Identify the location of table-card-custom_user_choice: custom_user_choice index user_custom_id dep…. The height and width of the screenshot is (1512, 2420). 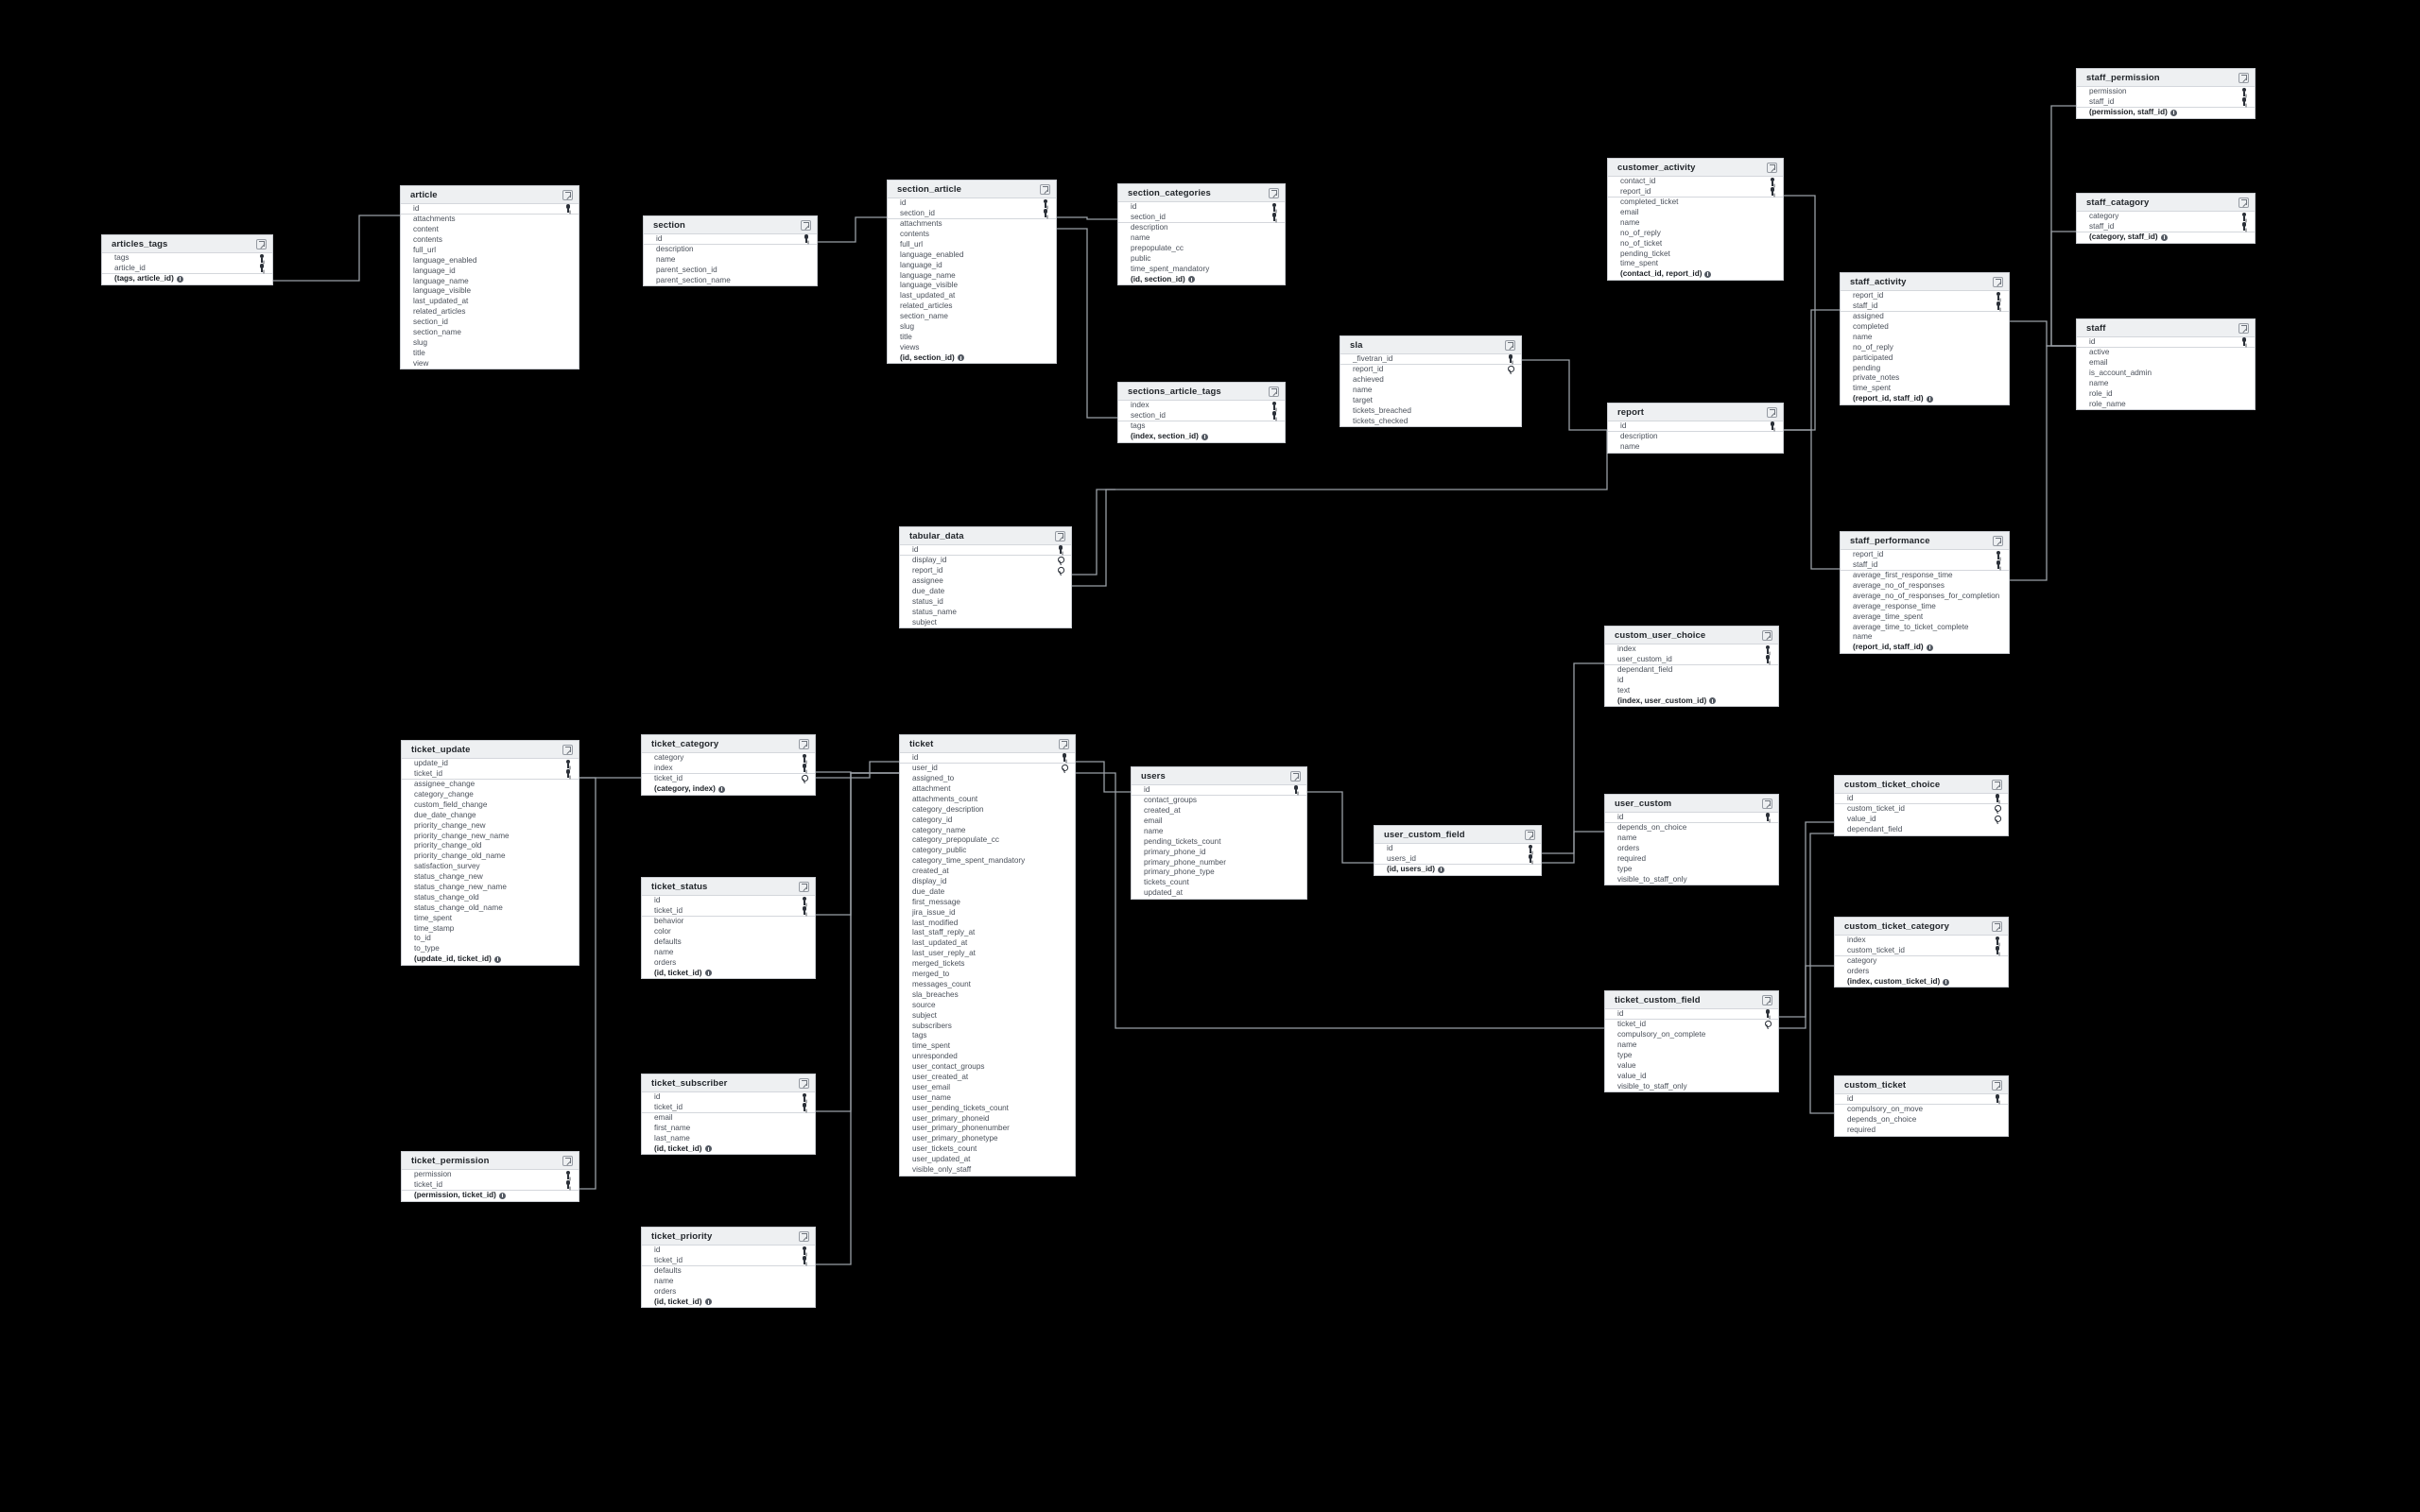
(1691, 667).